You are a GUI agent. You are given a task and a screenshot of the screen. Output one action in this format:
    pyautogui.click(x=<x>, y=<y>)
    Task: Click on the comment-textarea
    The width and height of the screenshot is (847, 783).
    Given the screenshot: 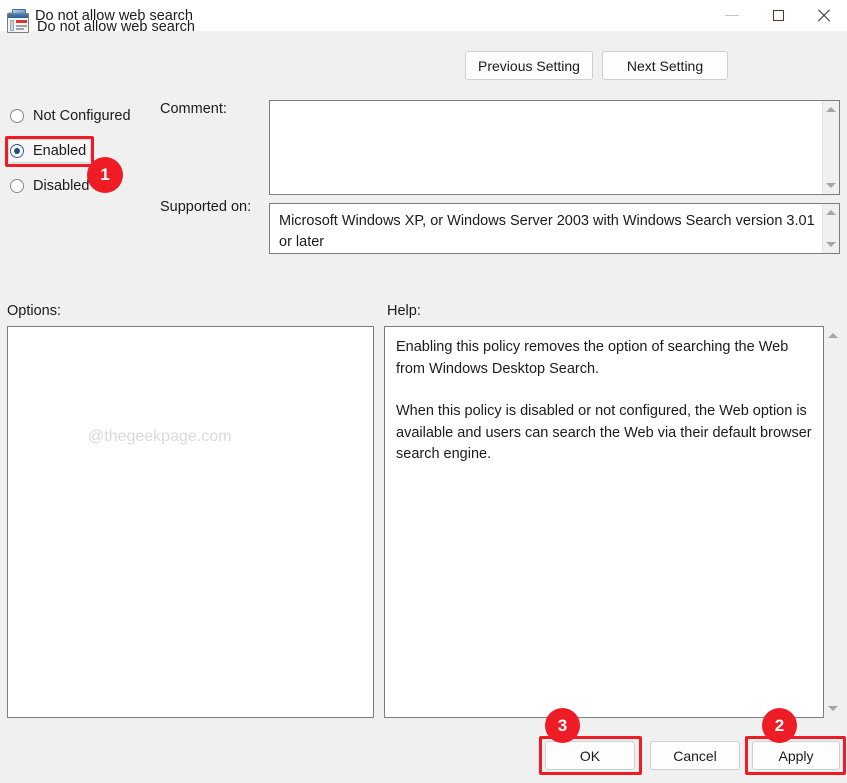 What is the action you would take?
    pyautogui.click(x=554, y=147)
    